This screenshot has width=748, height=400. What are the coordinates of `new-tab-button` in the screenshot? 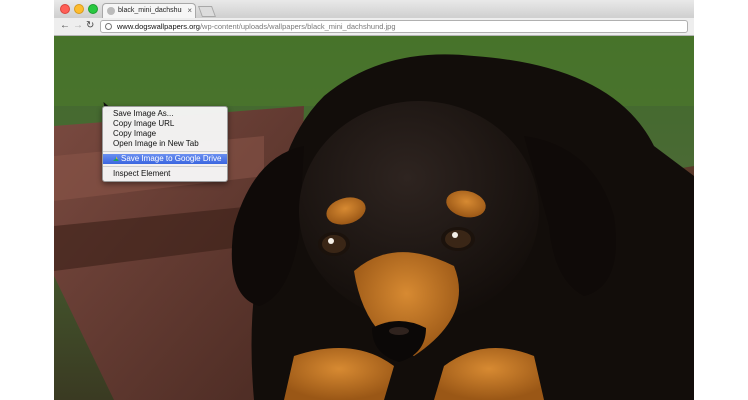 It's located at (207, 11).